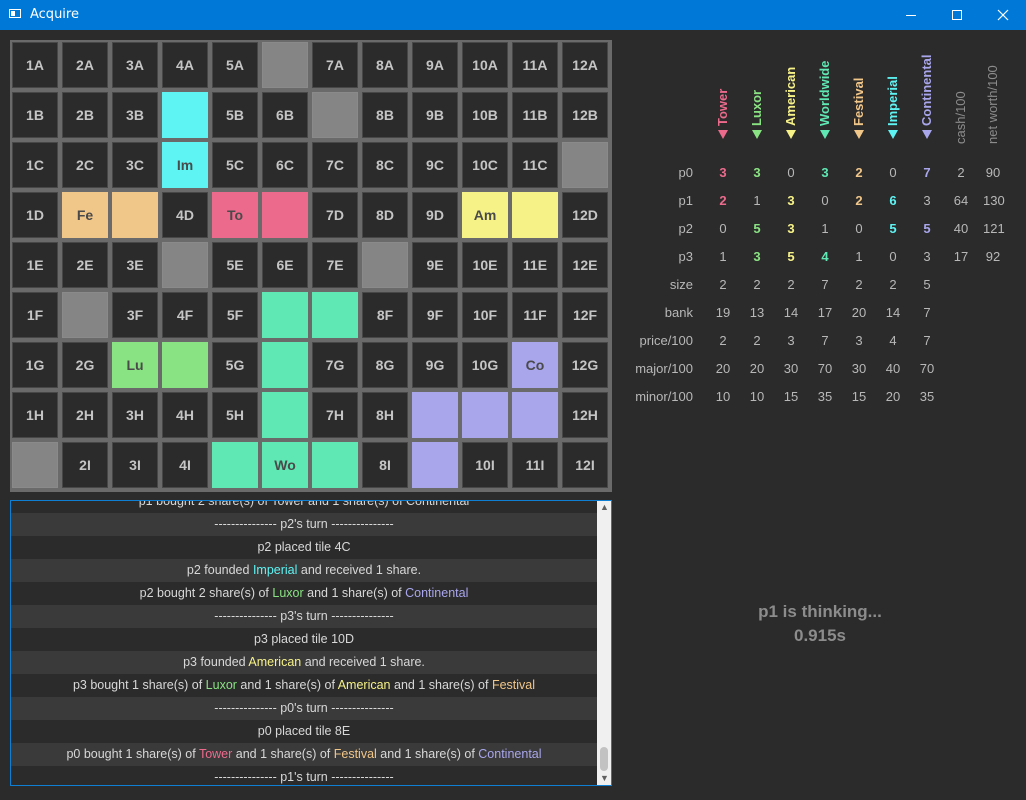 The image size is (1026, 800). I want to click on stat-value: 35, so click(825, 396).